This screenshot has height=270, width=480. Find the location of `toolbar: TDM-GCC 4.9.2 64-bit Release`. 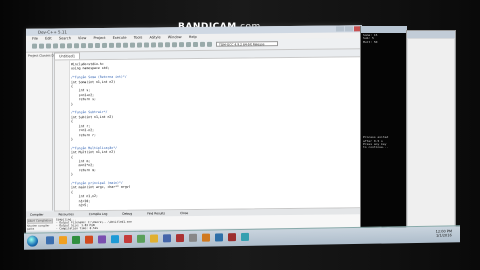

toolbar: TDM-GCC 4.9.2 64-bit Release is located at coordinates (194, 45).